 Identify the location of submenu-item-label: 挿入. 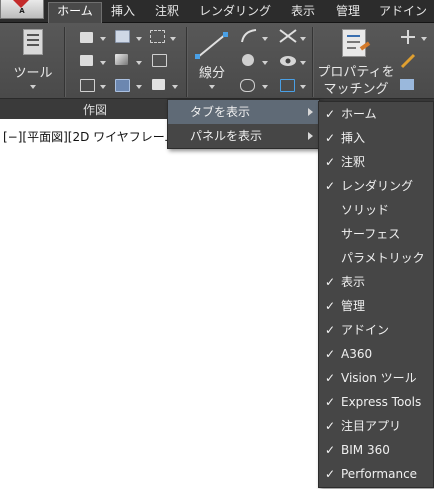
(353, 138).